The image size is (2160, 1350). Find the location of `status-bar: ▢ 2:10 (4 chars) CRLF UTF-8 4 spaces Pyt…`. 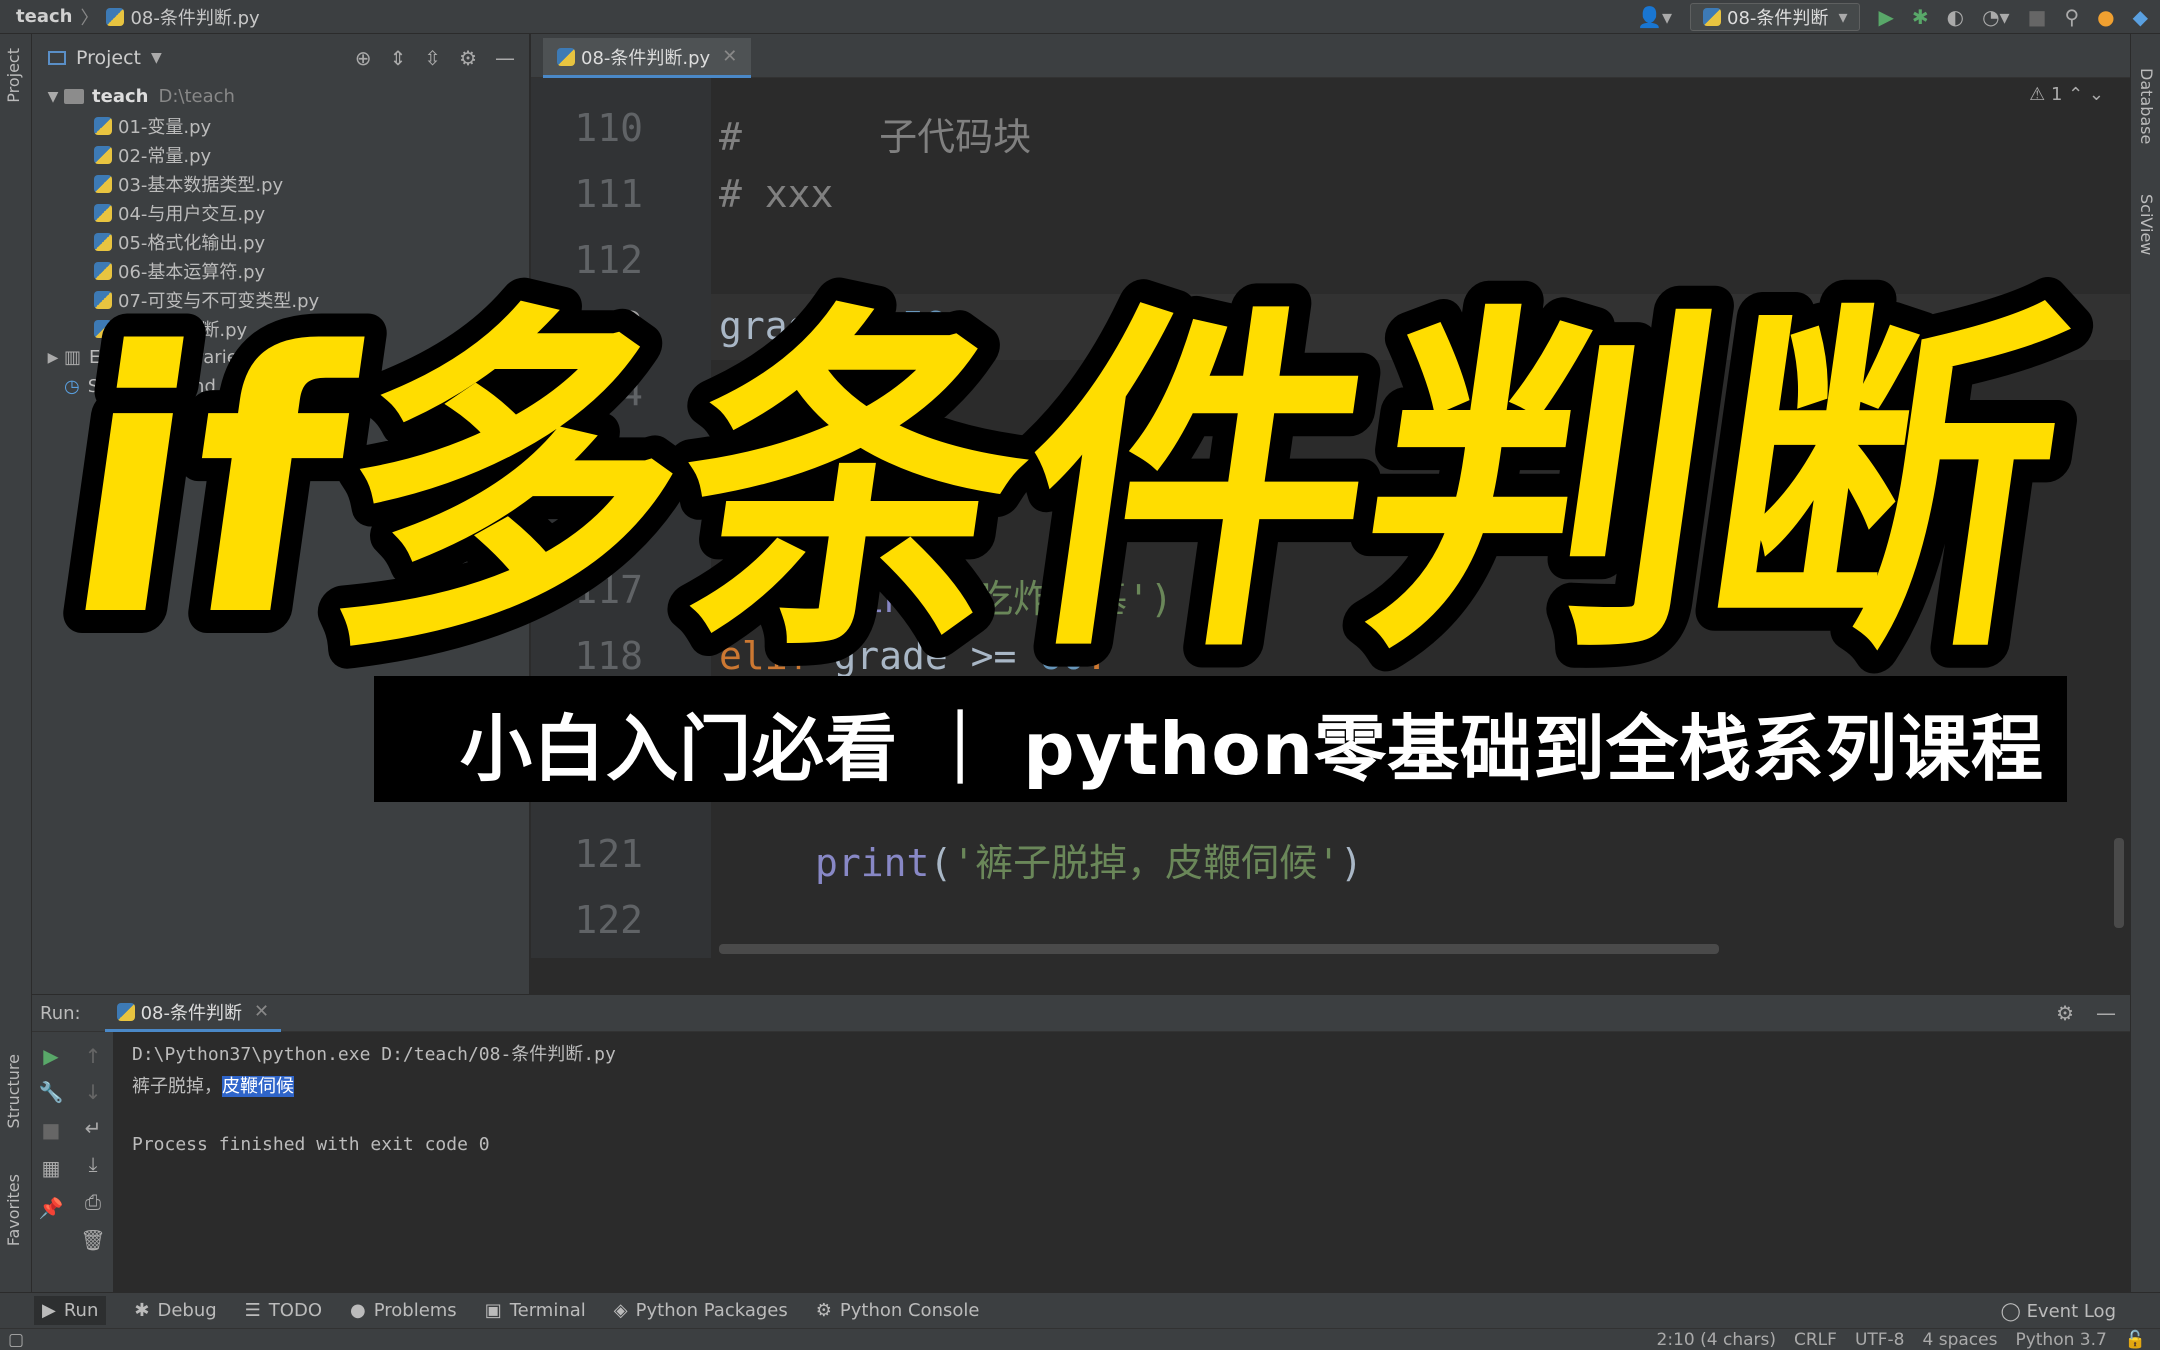

status-bar: ▢ 2:10 (4 chars) CRLF UTF-8 4 spaces Pyt… is located at coordinates (1080, 1339).